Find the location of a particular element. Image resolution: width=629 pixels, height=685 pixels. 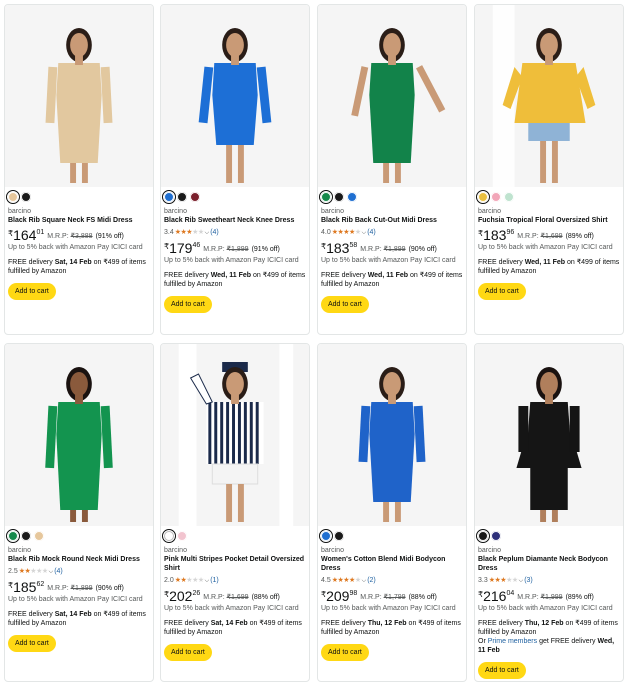

product-rating: 3.3 ★★★★★ ⌵ (3) is located at coordinates (549, 581).